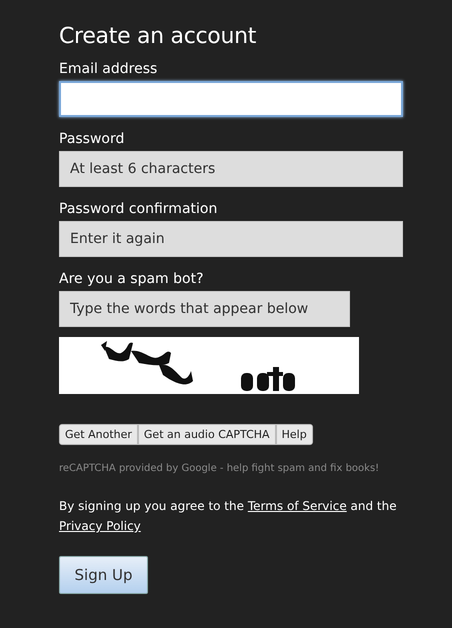 This screenshot has width=452, height=628. I want to click on captcha-credit: reCAPTCHA provided by Google - help fight spam and fix books!, so click(219, 468).